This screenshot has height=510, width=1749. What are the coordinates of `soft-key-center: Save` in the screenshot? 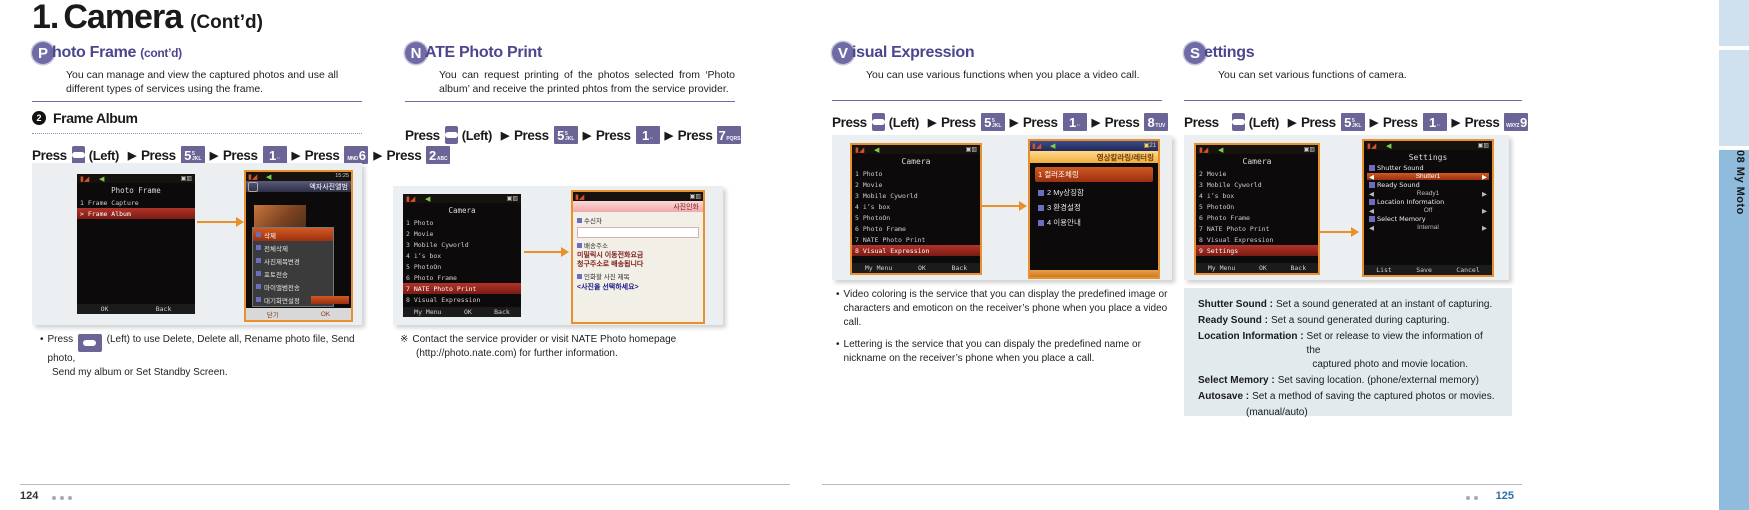 It's located at (1424, 270).